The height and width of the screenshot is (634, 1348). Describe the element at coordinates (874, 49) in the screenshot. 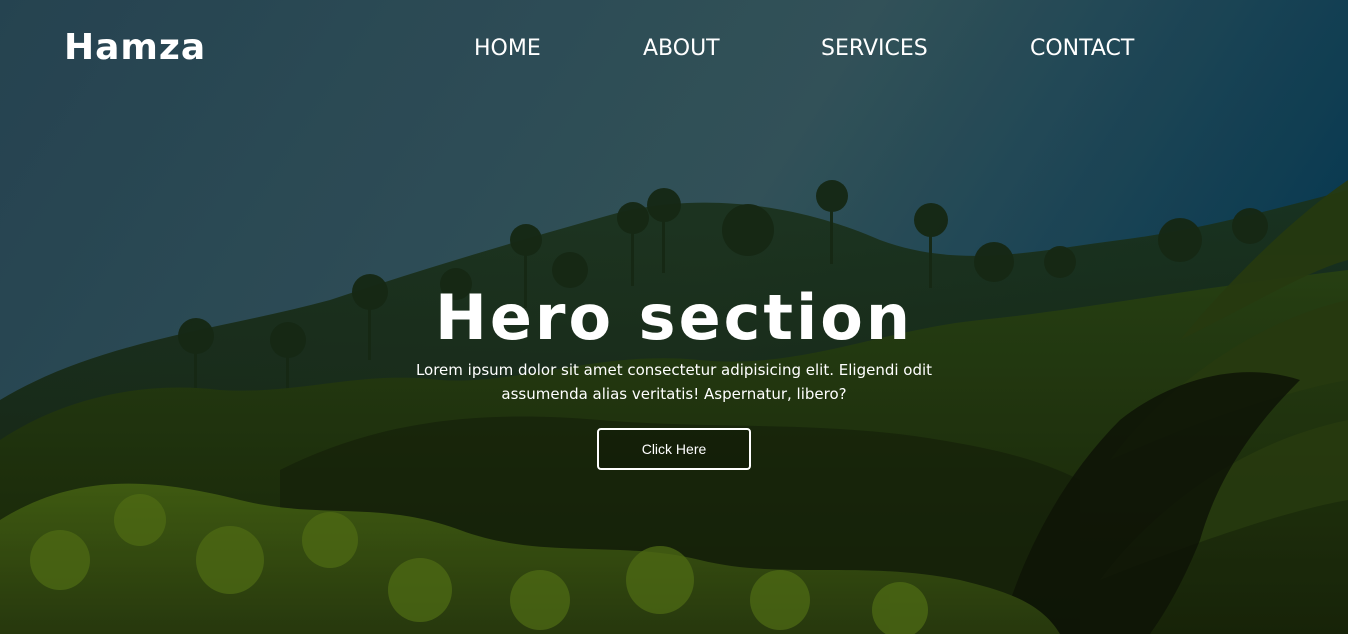

I see `nav-link-services: SERVICES` at that location.